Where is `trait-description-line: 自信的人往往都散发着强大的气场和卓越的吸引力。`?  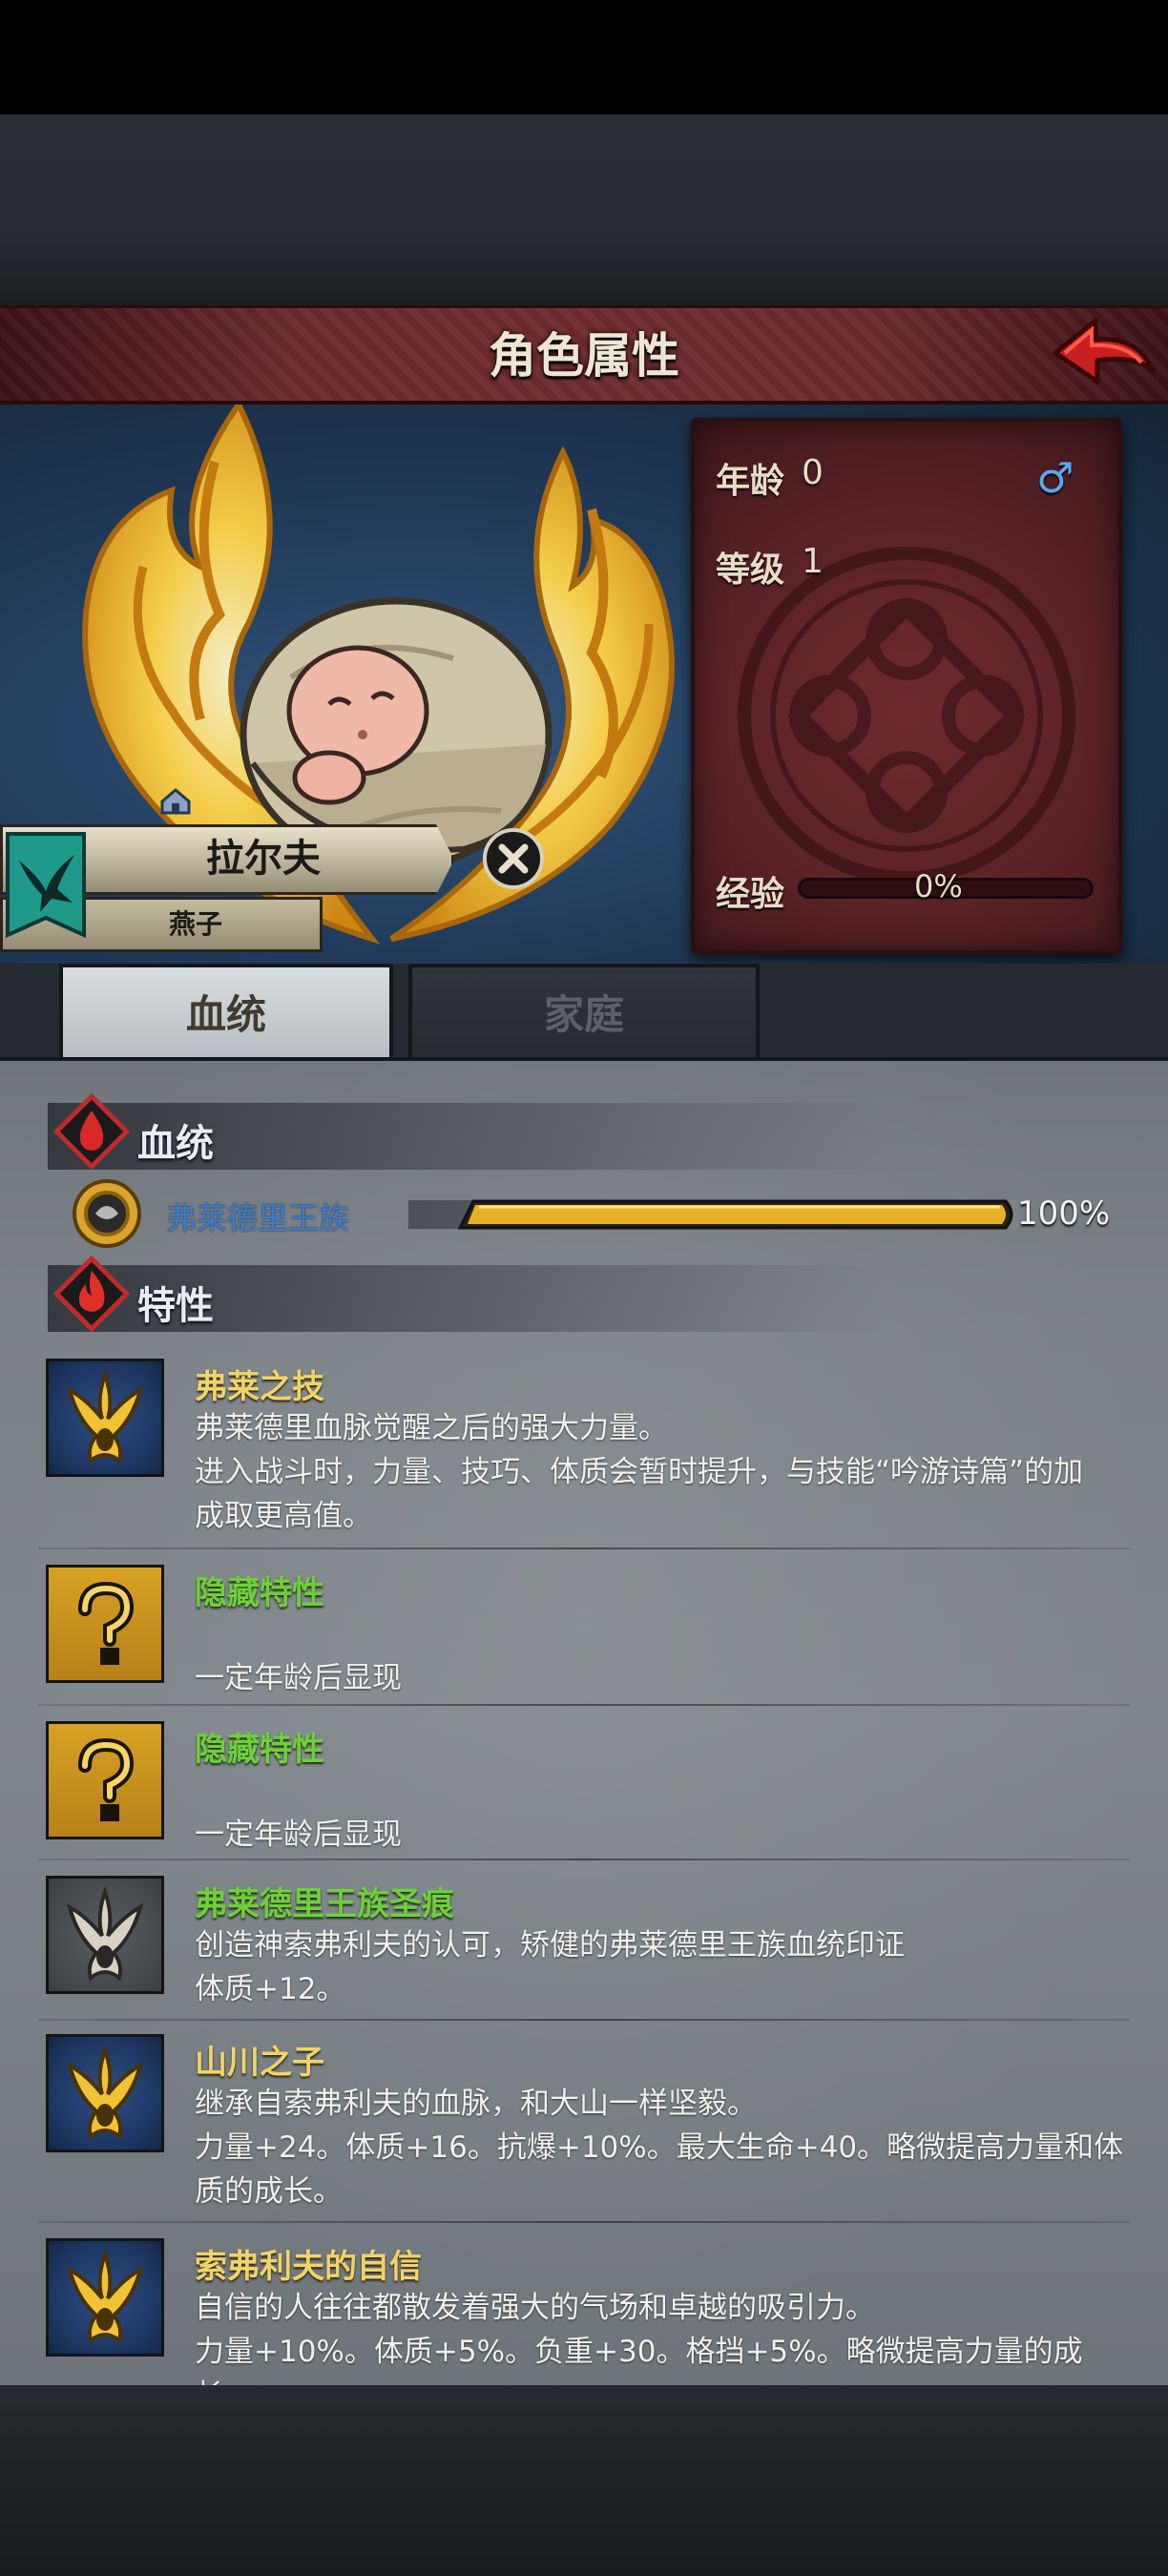
trait-description-line: 自信的人往往都散发着强大的气场和卓越的吸引力。 is located at coordinates (535, 2308).